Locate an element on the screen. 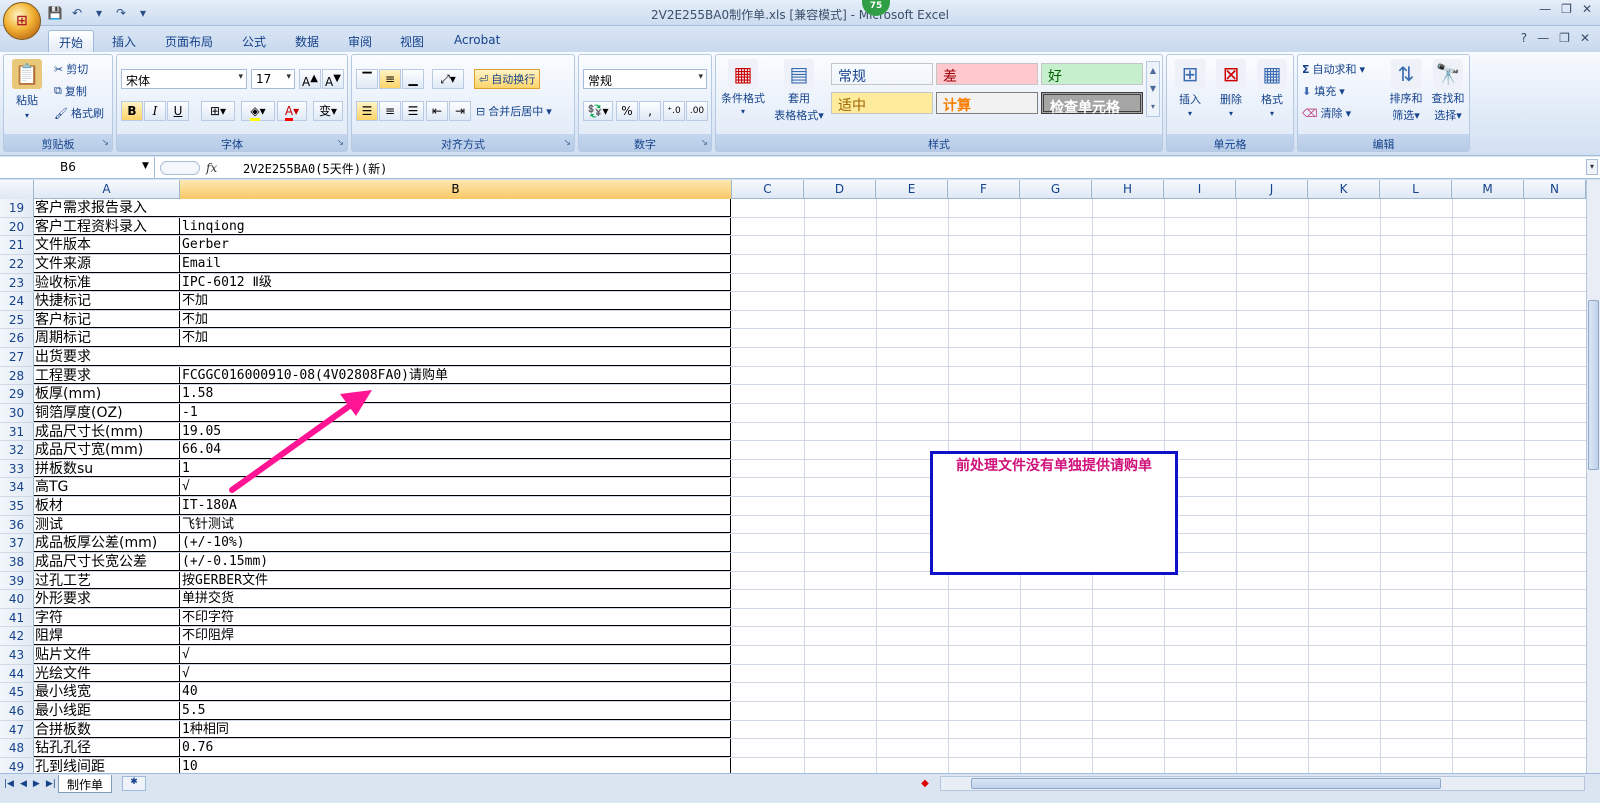 The image size is (1600, 803). percent-button: % is located at coordinates (627, 111).